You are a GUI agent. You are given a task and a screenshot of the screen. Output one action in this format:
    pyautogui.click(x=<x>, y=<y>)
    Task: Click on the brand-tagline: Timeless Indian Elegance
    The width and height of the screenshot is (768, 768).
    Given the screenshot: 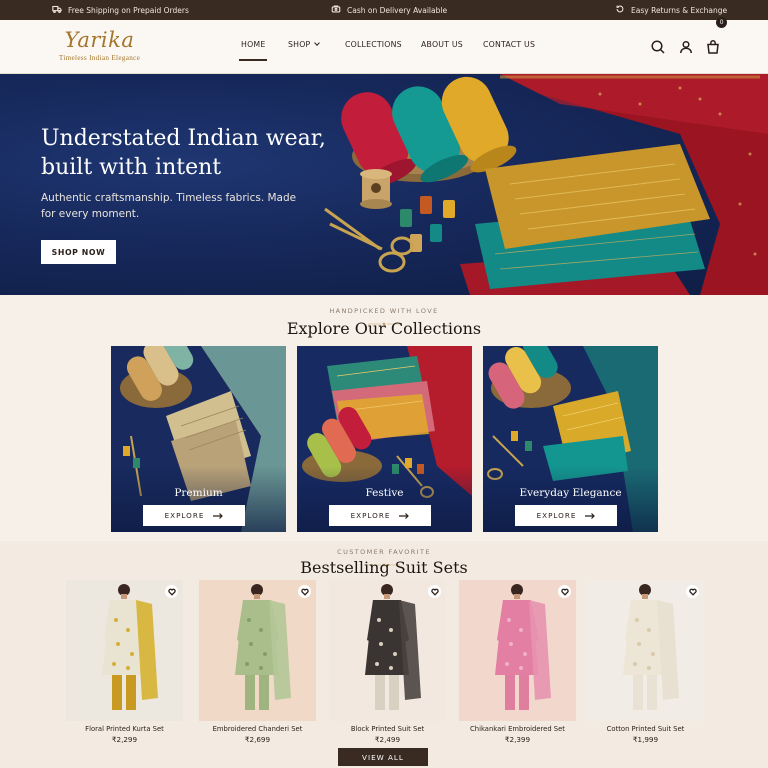 What is the action you would take?
    pyautogui.click(x=99, y=58)
    